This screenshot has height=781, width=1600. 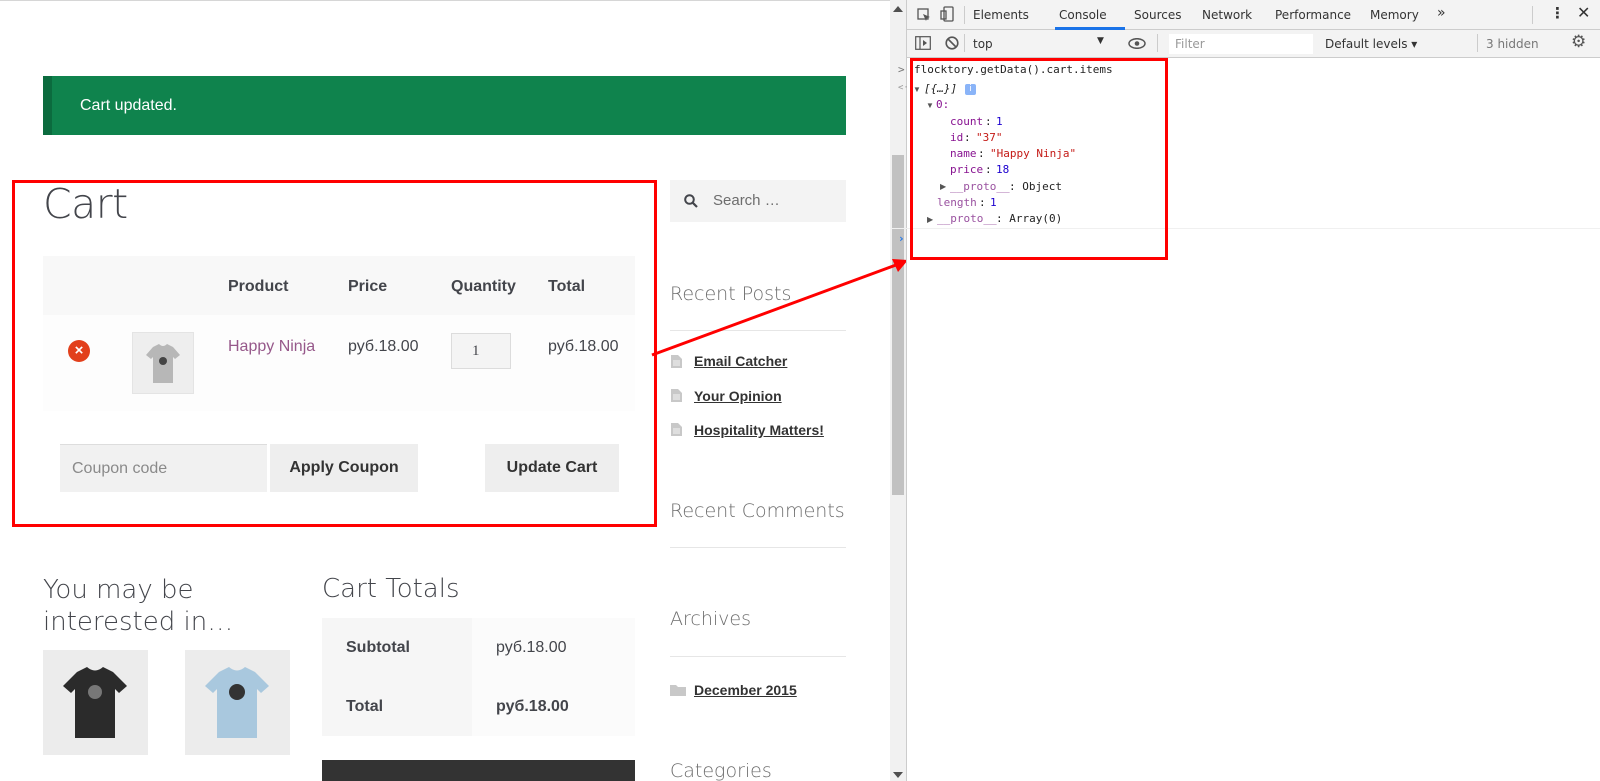 What do you see at coordinates (1512, 44) in the screenshot?
I see `hidden-count: 3 hidden` at bounding box center [1512, 44].